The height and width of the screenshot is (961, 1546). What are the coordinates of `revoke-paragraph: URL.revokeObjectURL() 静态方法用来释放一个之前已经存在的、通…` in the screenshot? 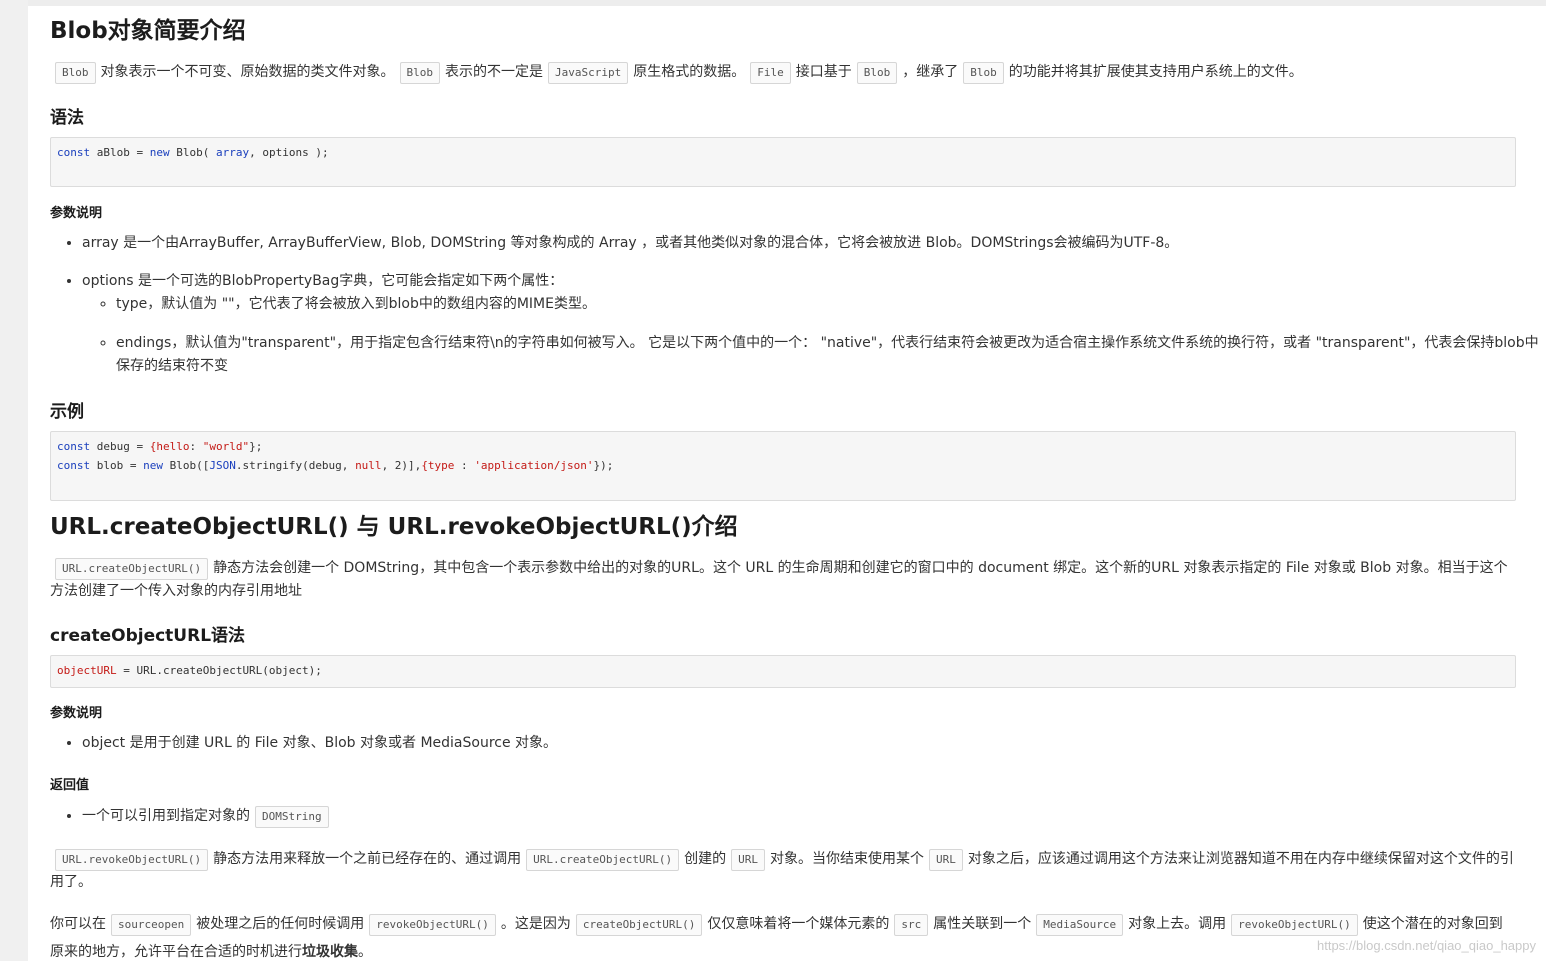 It's located at (782, 869).